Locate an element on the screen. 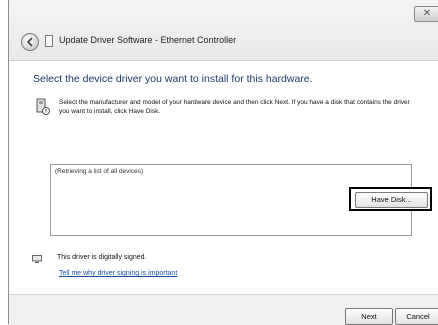  window-icon is located at coordinates (49, 41).